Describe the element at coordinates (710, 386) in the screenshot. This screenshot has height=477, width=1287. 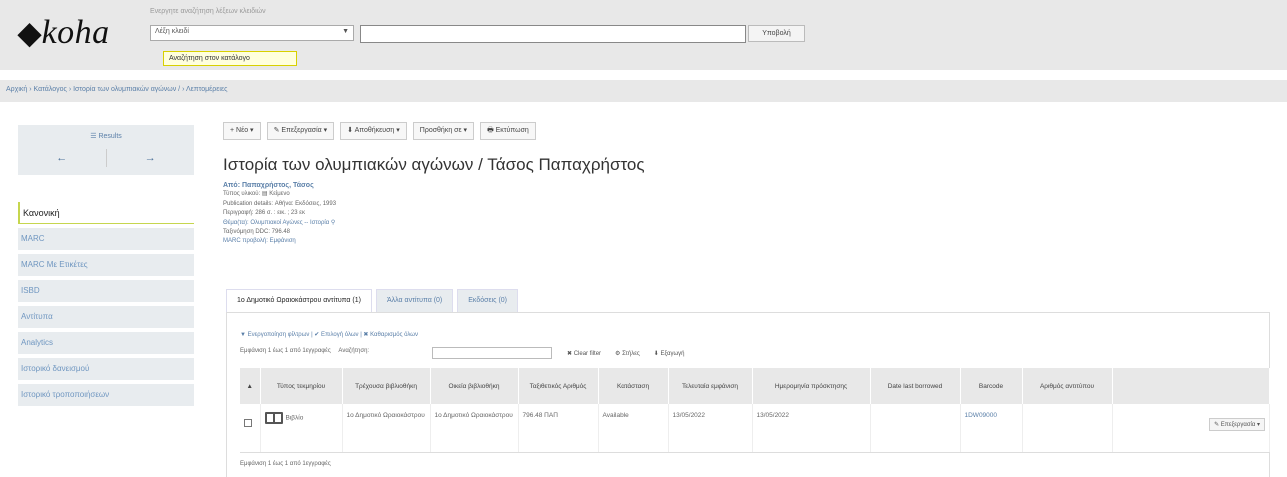
I see `column-header-last-seen: Τελευταία εμφάνιση` at that location.